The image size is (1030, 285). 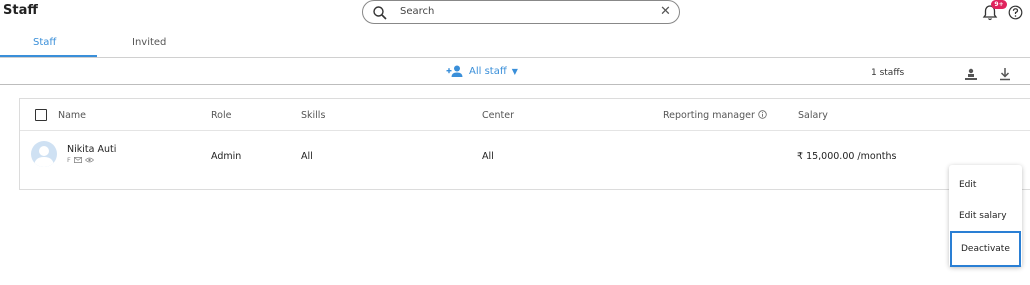 I want to click on staff-filter-label: All staff, so click(x=488, y=71).